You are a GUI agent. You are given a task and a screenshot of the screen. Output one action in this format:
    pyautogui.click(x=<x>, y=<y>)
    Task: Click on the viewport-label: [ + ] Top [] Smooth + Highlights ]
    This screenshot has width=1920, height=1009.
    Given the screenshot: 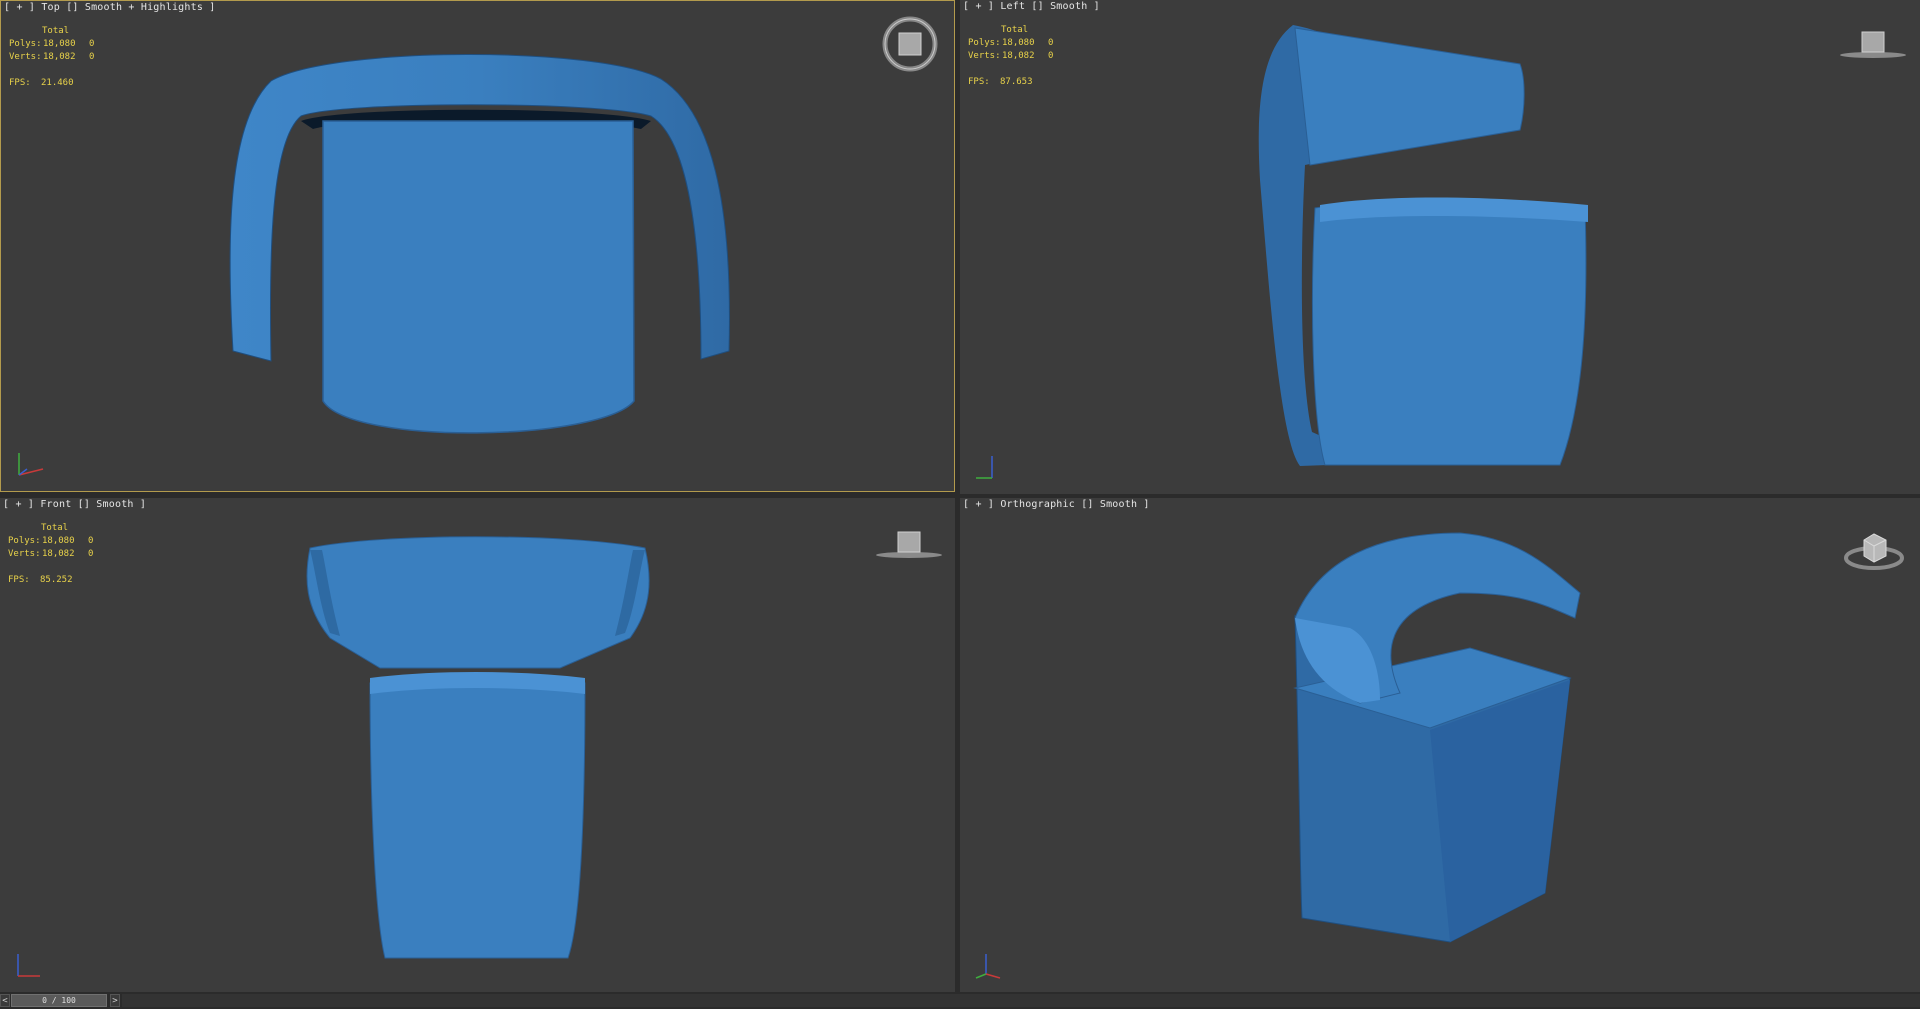 What is the action you would take?
    pyautogui.click(x=110, y=7)
    